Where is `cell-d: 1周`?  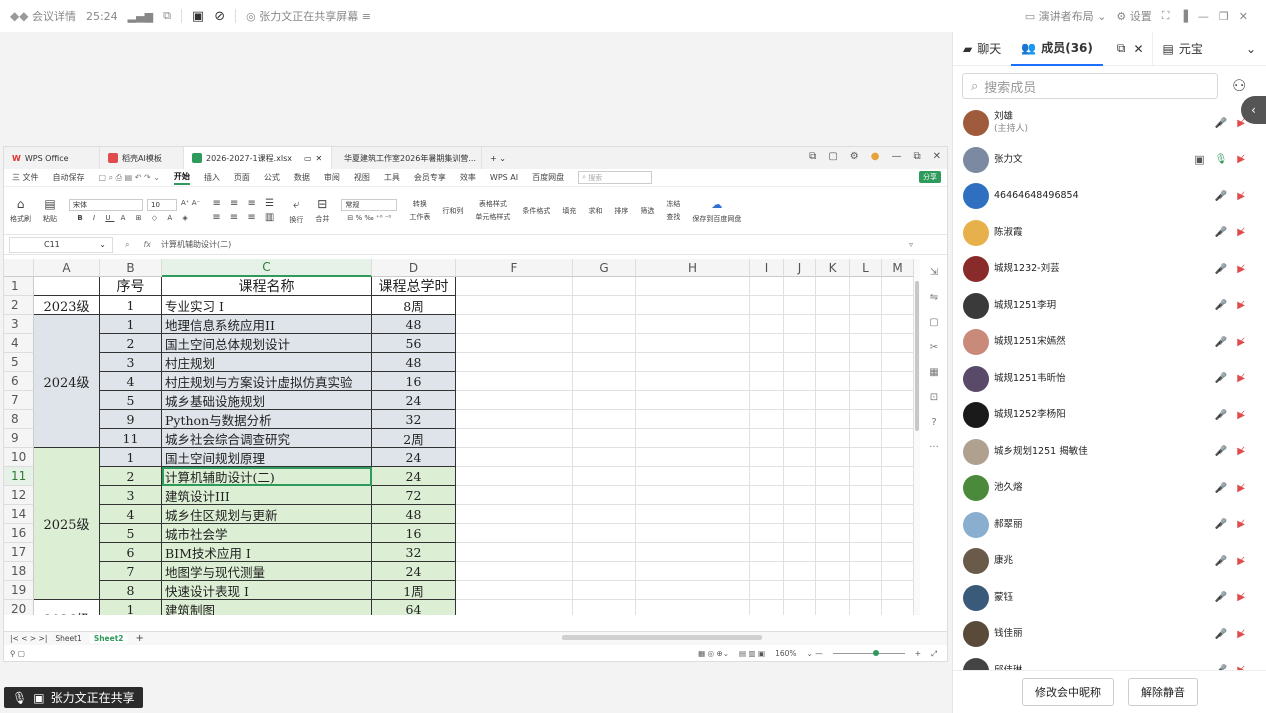
cell-d: 1周 is located at coordinates (414, 590).